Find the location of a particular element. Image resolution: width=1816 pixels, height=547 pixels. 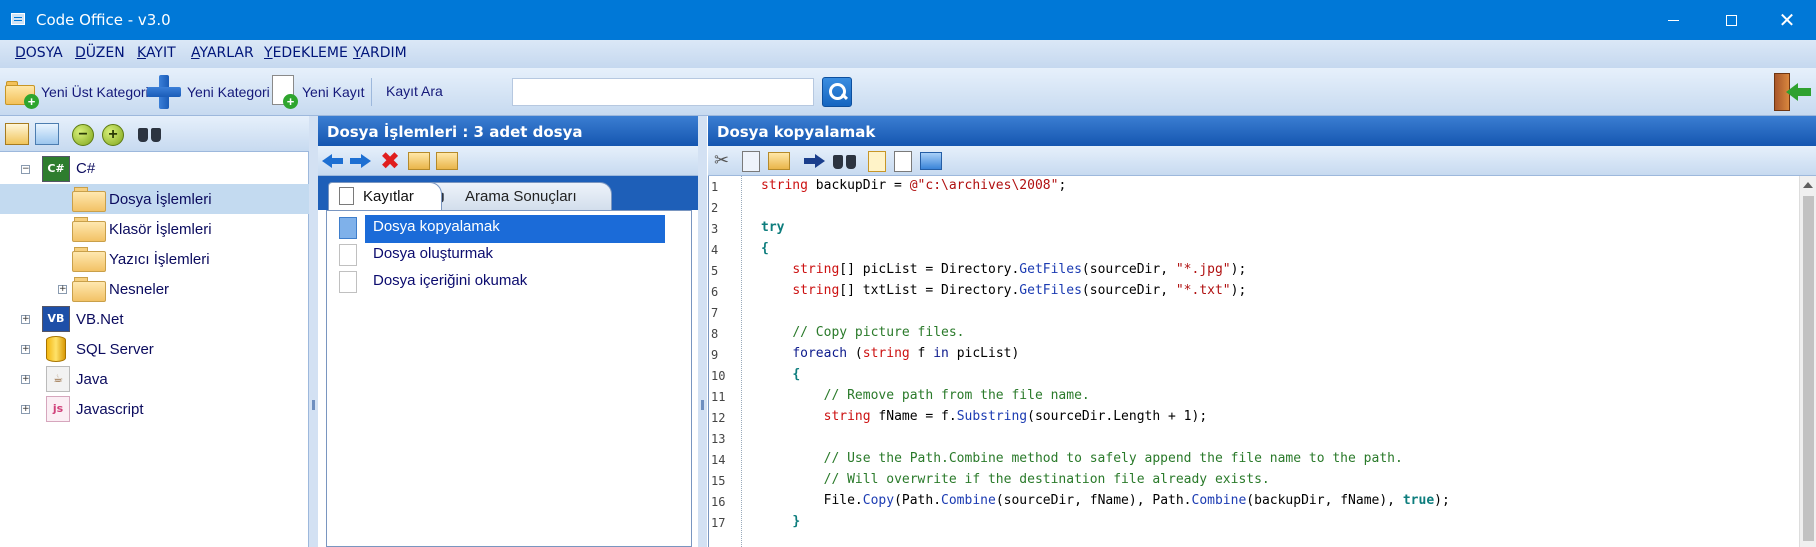

tree-item-dosya-islemleri: Dosya İşlemleri is located at coordinates (154, 199).